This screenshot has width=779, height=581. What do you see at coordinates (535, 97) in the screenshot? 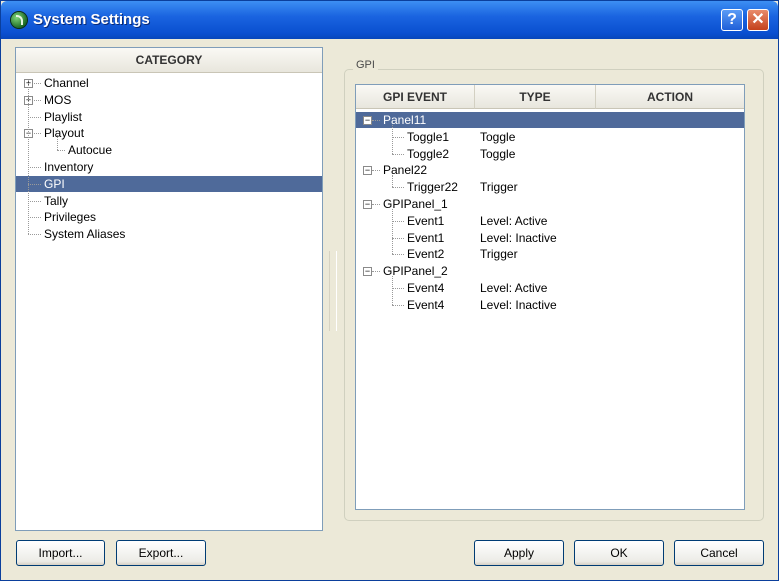
I see `column-header-type: TYPE` at bounding box center [535, 97].